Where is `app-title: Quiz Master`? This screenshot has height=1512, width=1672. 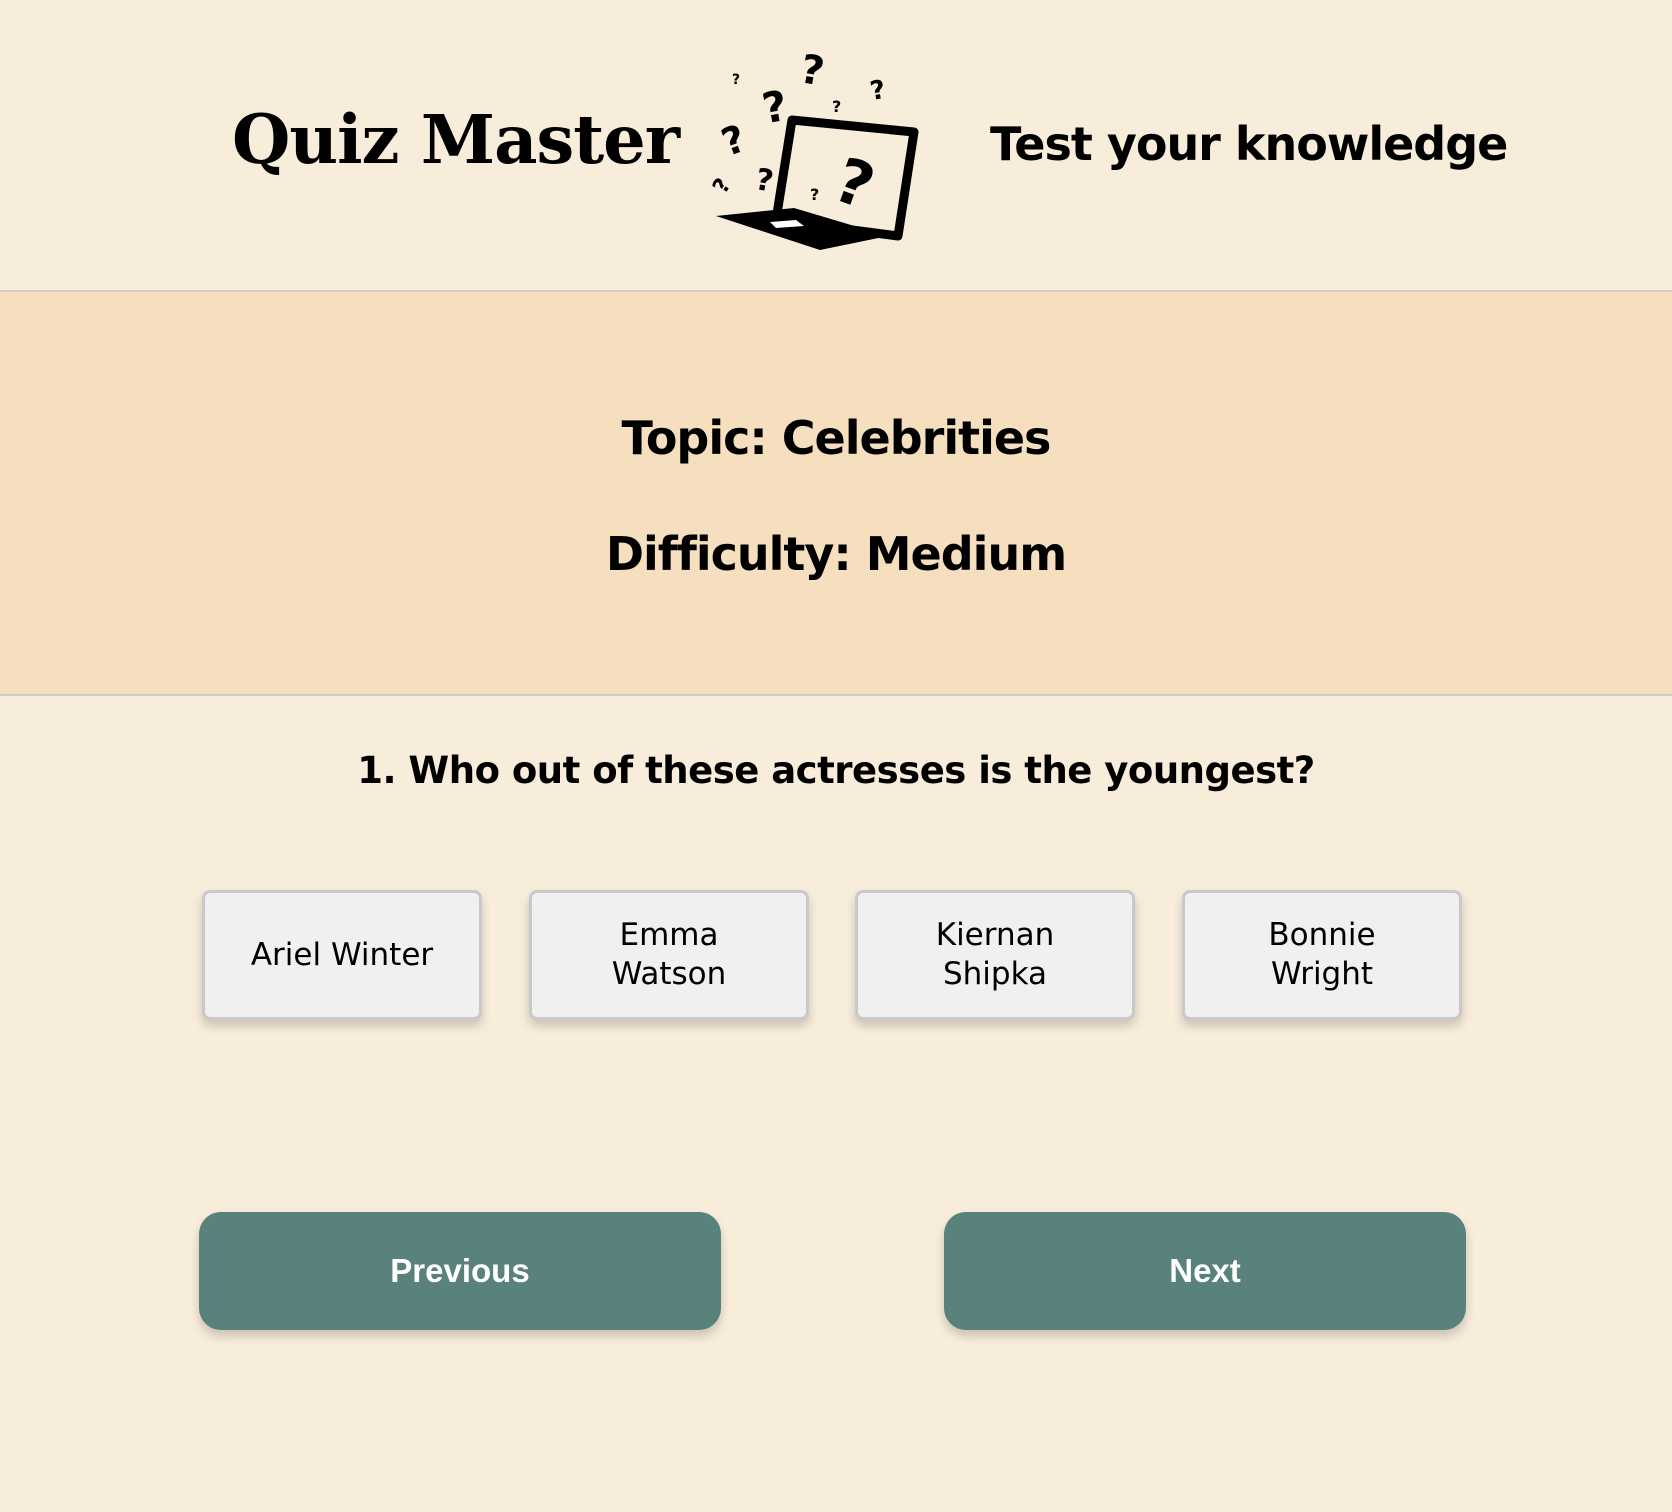 app-title: Quiz Master is located at coordinates (456, 139).